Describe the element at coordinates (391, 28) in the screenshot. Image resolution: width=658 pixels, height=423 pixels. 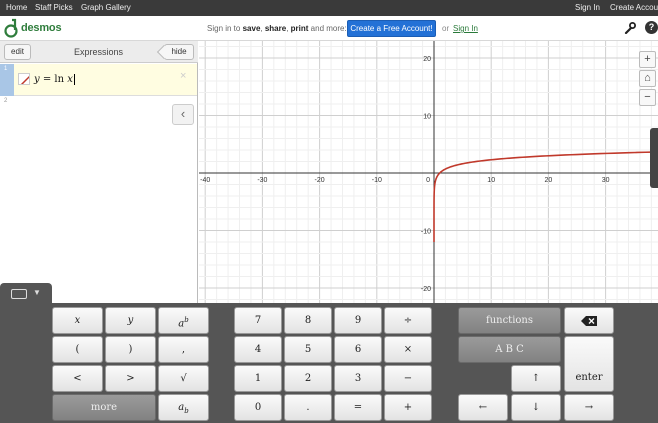
I see `create-account-button: Create a Free Account!` at that location.